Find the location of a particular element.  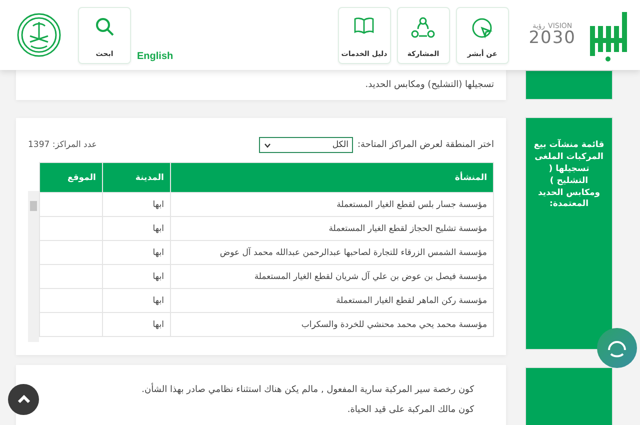

logo-year: 2030 is located at coordinates (552, 38).